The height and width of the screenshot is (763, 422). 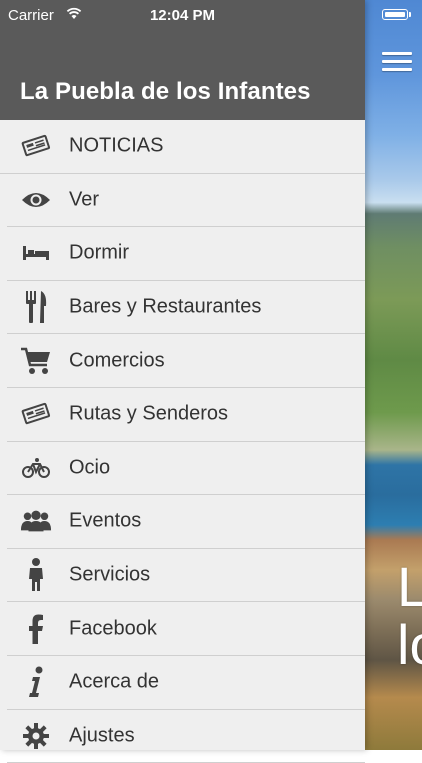 What do you see at coordinates (116, 145) in the screenshot?
I see `menu-item-label: NOTICIAS` at bounding box center [116, 145].